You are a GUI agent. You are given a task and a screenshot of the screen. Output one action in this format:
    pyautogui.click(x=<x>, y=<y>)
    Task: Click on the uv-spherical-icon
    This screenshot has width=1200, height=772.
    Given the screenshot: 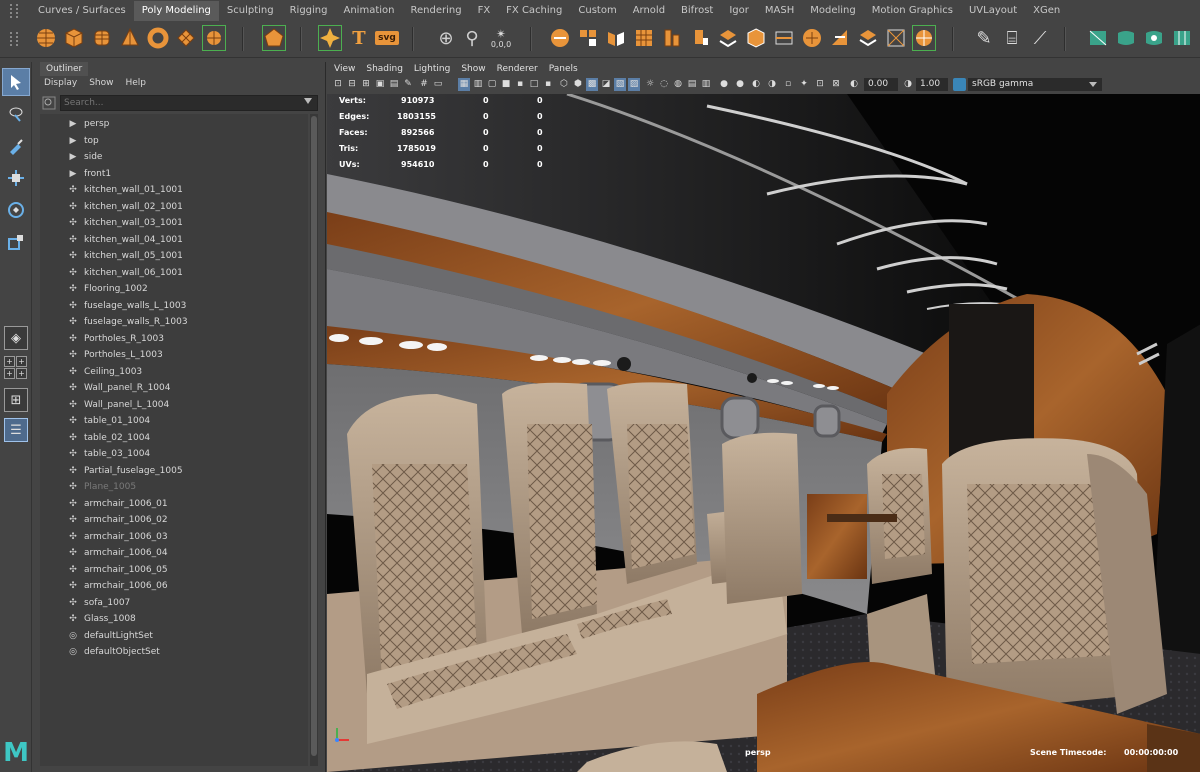 What is the action you would take?
    pyautogui.click(x=1154, y=38)
    